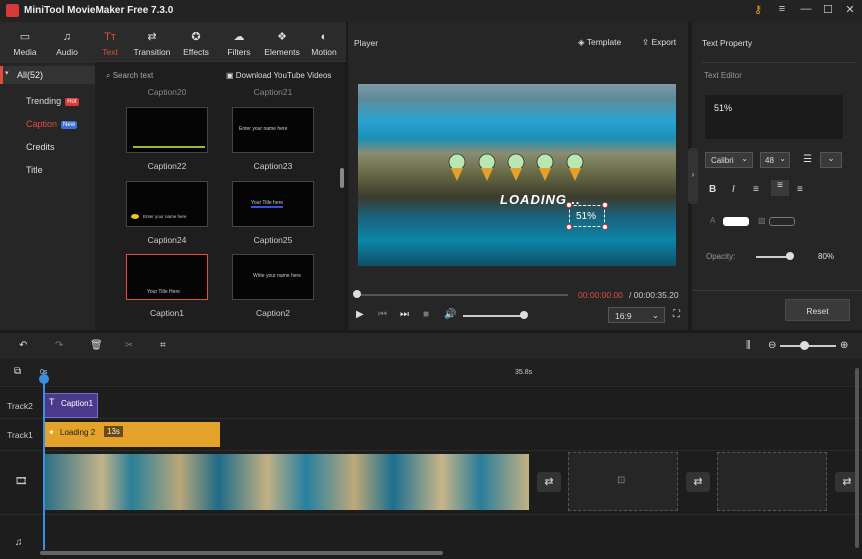 This screenshot has height=559, width=862. I want to click on font-color-icon: A, so click(712, 220).